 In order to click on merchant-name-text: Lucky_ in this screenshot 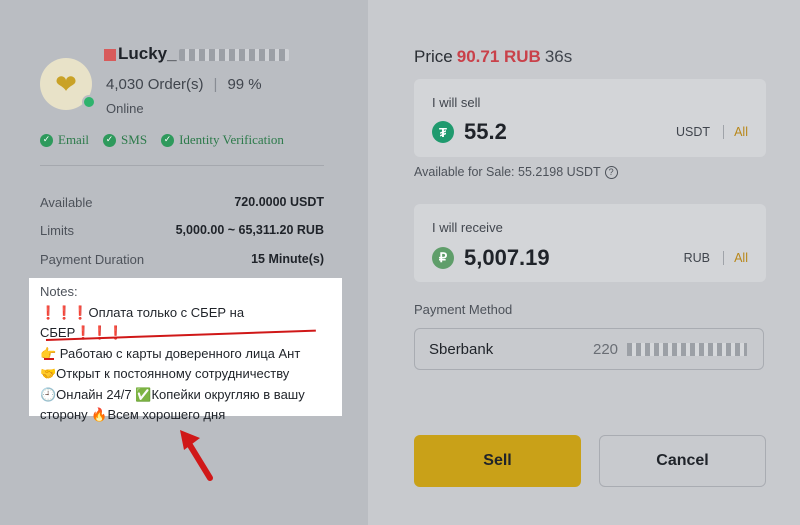, I will do `click(147, 53)`.